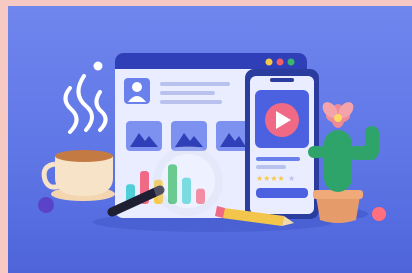  I want to click on ball-right, so click(379, 214).